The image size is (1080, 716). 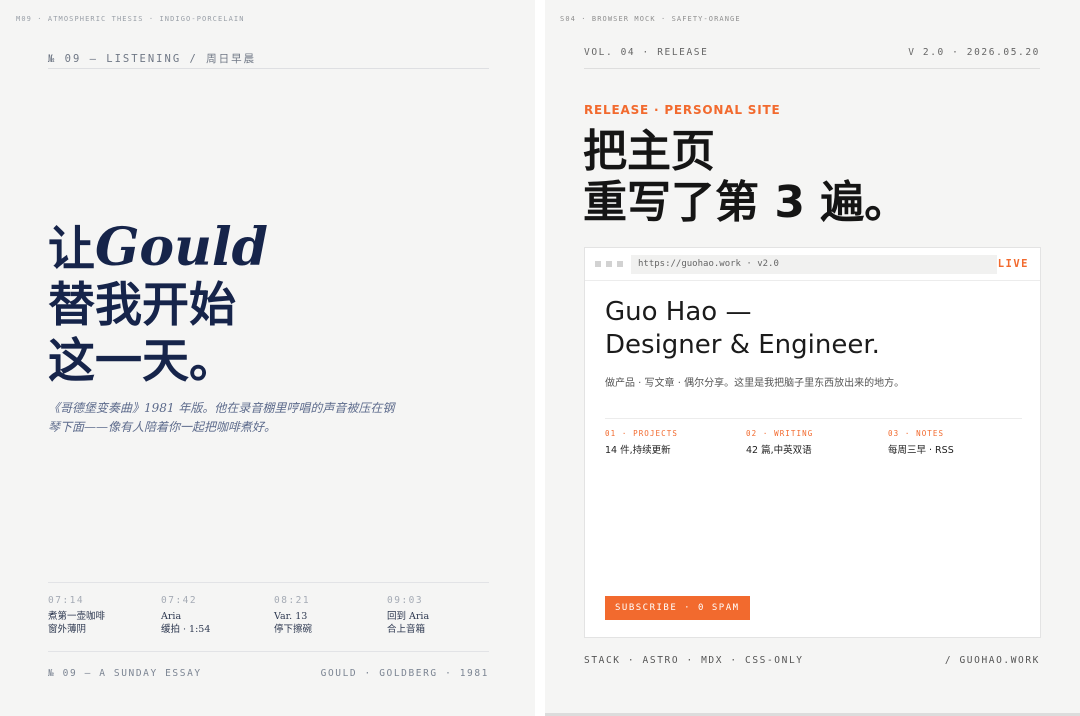 I want to click on panel-header: № 09 — LISTENING / 周日早晨, so click(x=268, y=58).